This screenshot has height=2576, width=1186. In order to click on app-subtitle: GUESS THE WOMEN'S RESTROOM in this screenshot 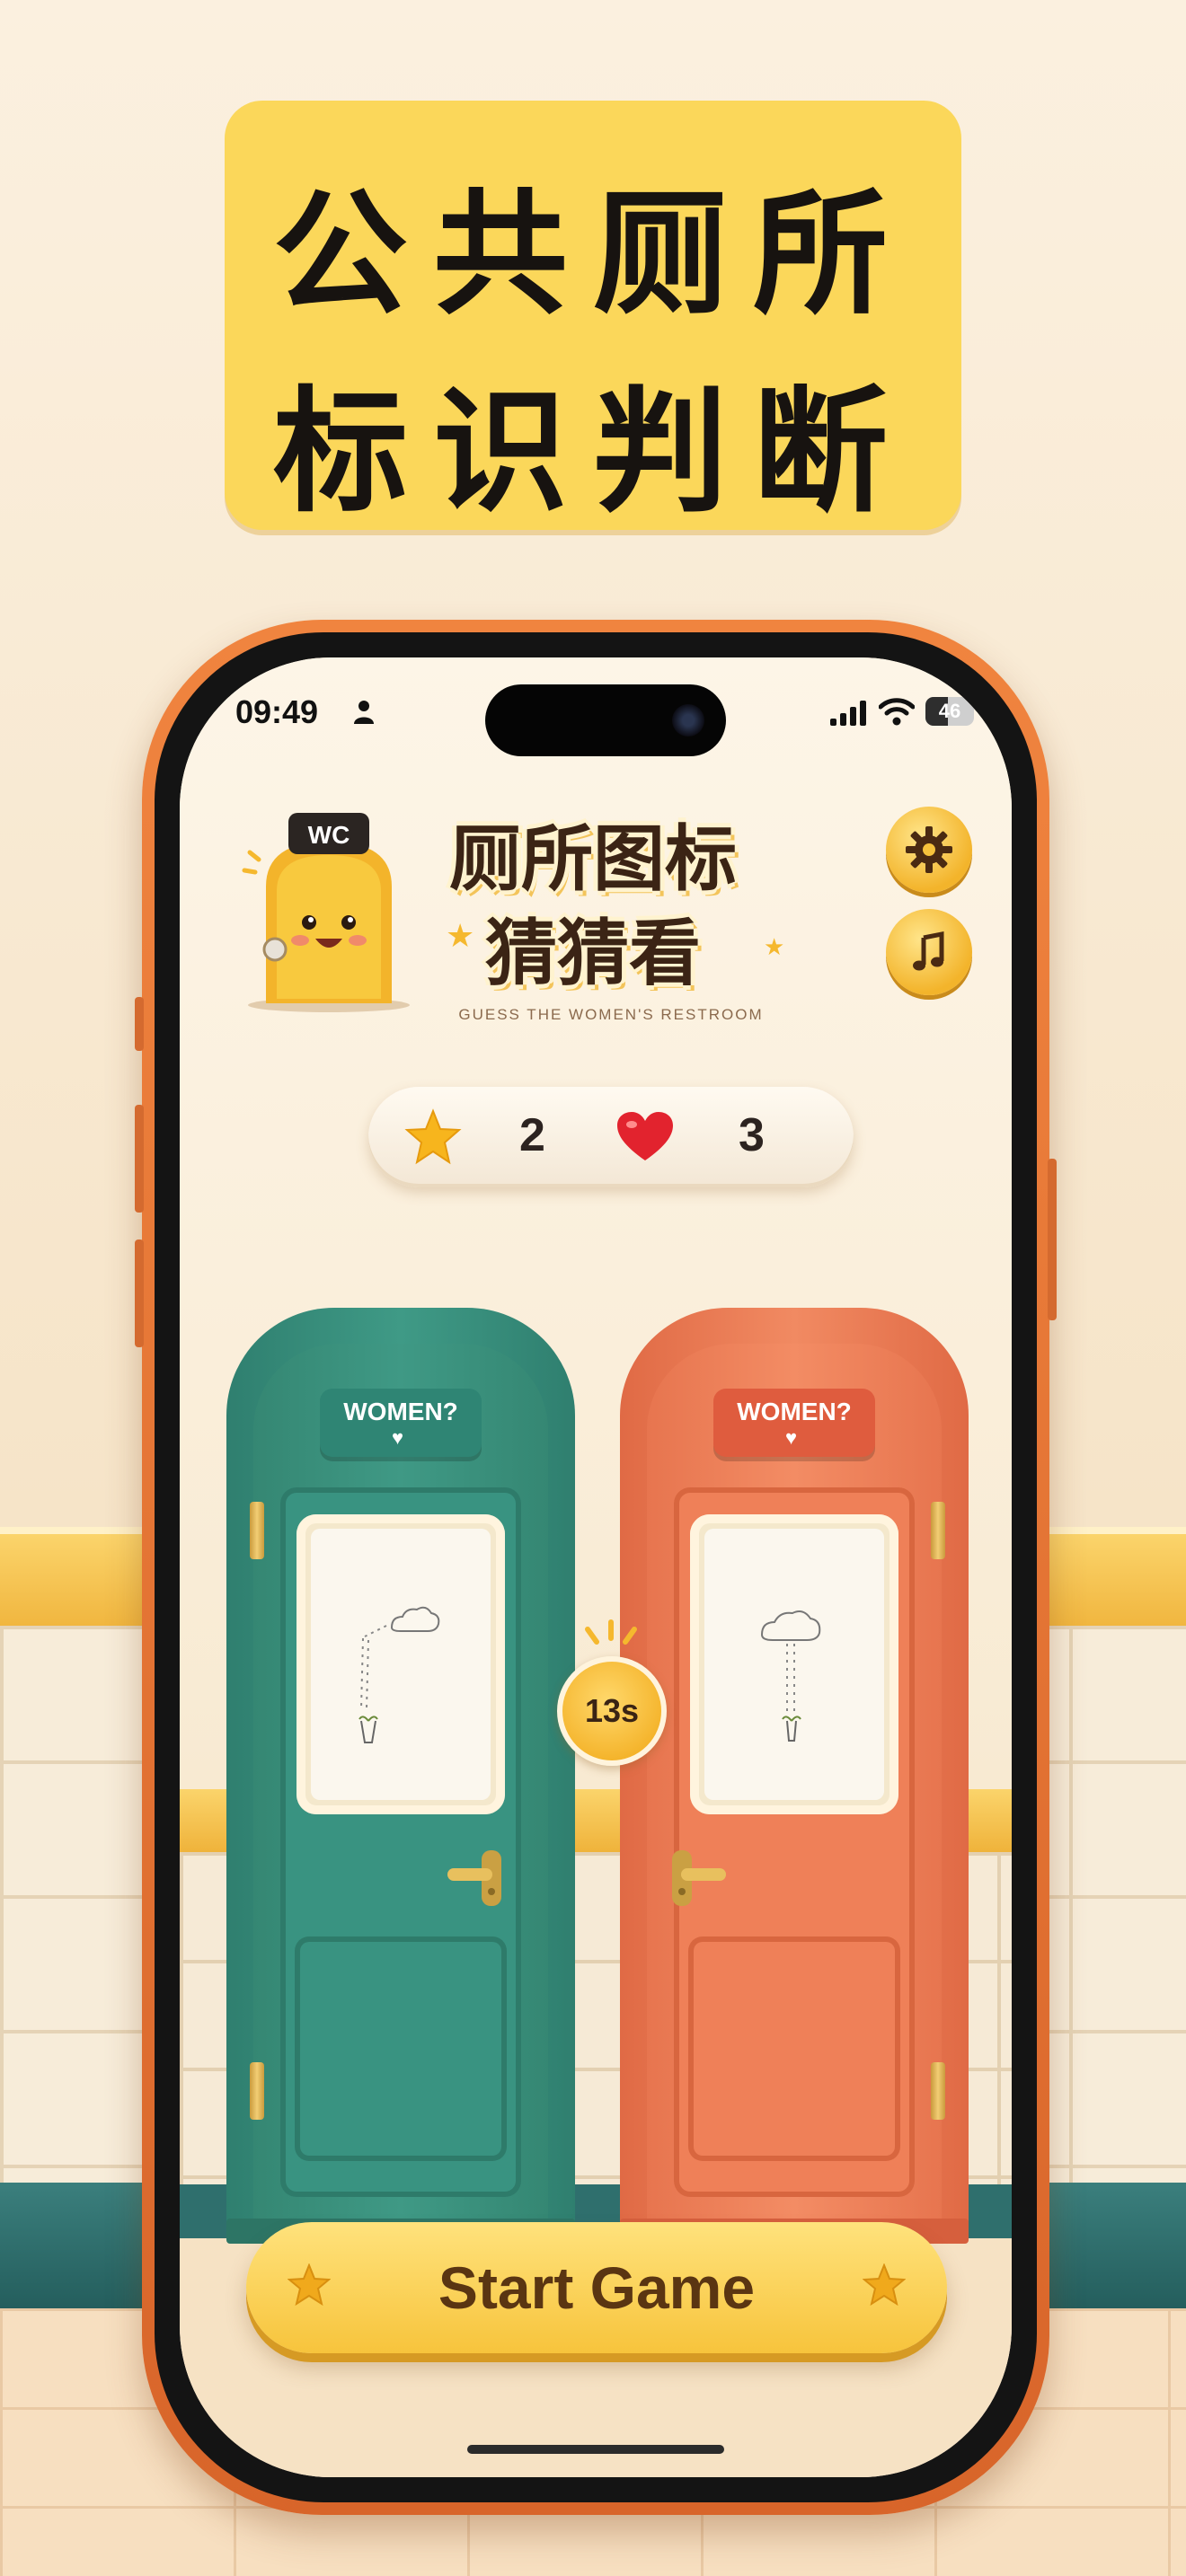, I will do `click(611, 1014)`.